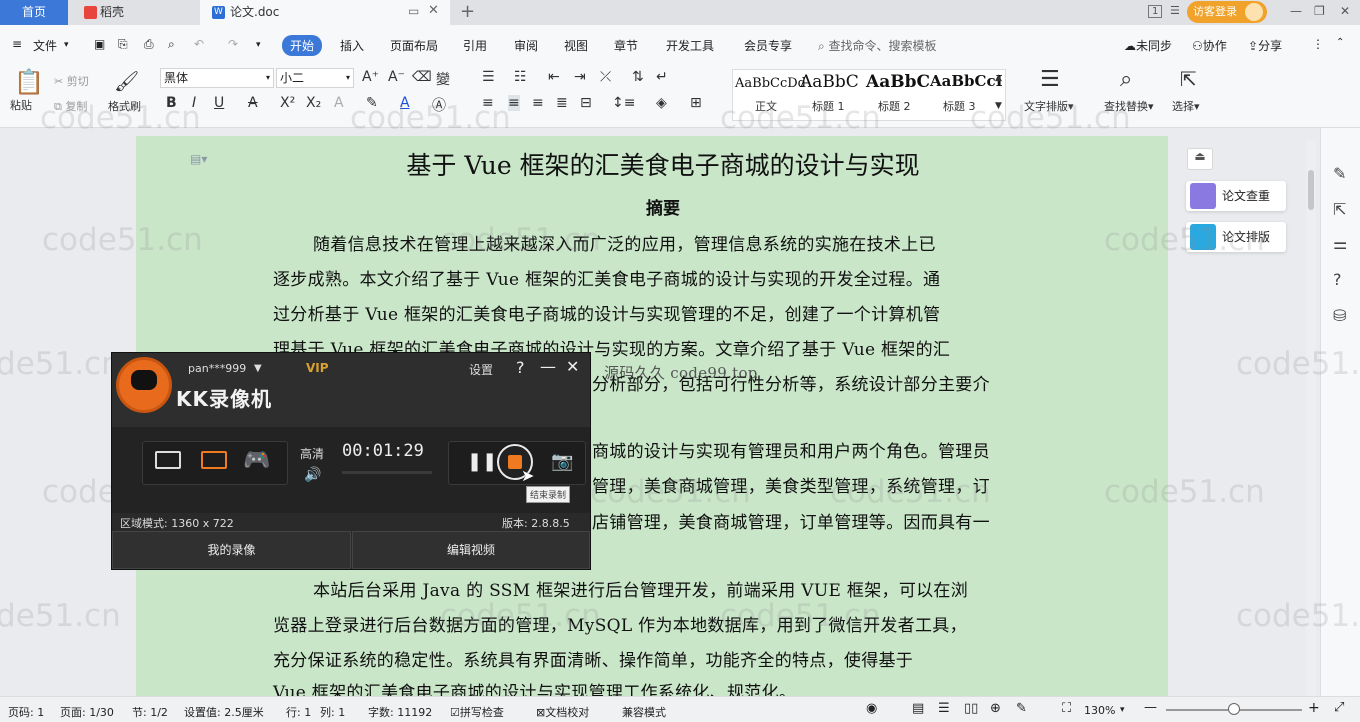 The width and height of the screenshot is (1360, 722). What do you see at coordinates (898, 82) in the screenshot?
I see `style-heading2-preview: AaBbC` at bounding box center [898, 82].